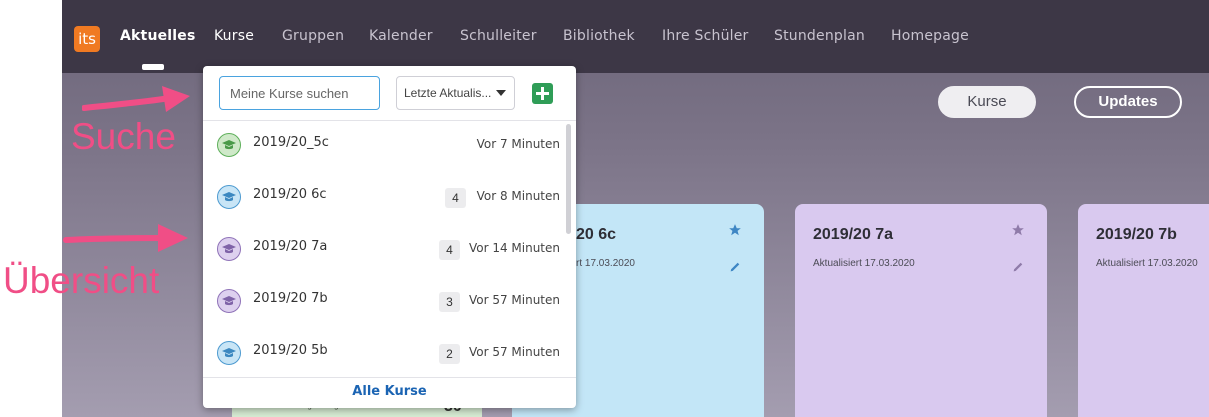 The width and height of the screenshot is (1209, 417). Describe the element at coordinates (930, 36) in the screenshot. I see `nav-homepage: Homepage` at that location.